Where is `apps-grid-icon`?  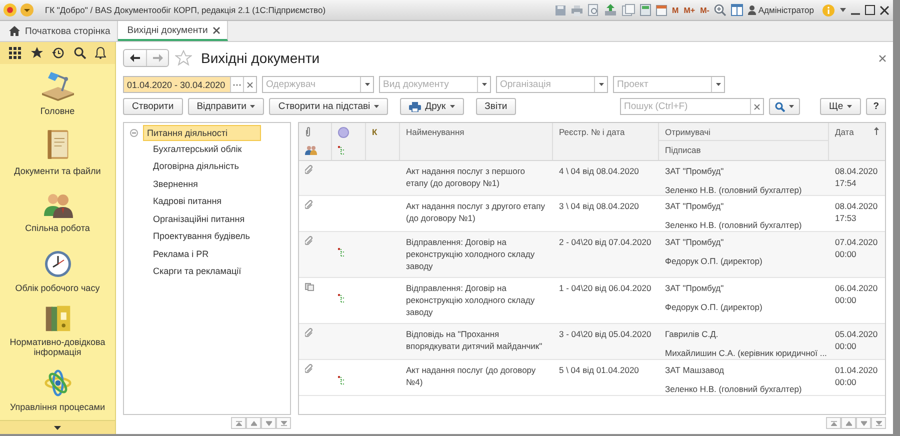
apps-grid-icon is located at coordinates (15, 53).